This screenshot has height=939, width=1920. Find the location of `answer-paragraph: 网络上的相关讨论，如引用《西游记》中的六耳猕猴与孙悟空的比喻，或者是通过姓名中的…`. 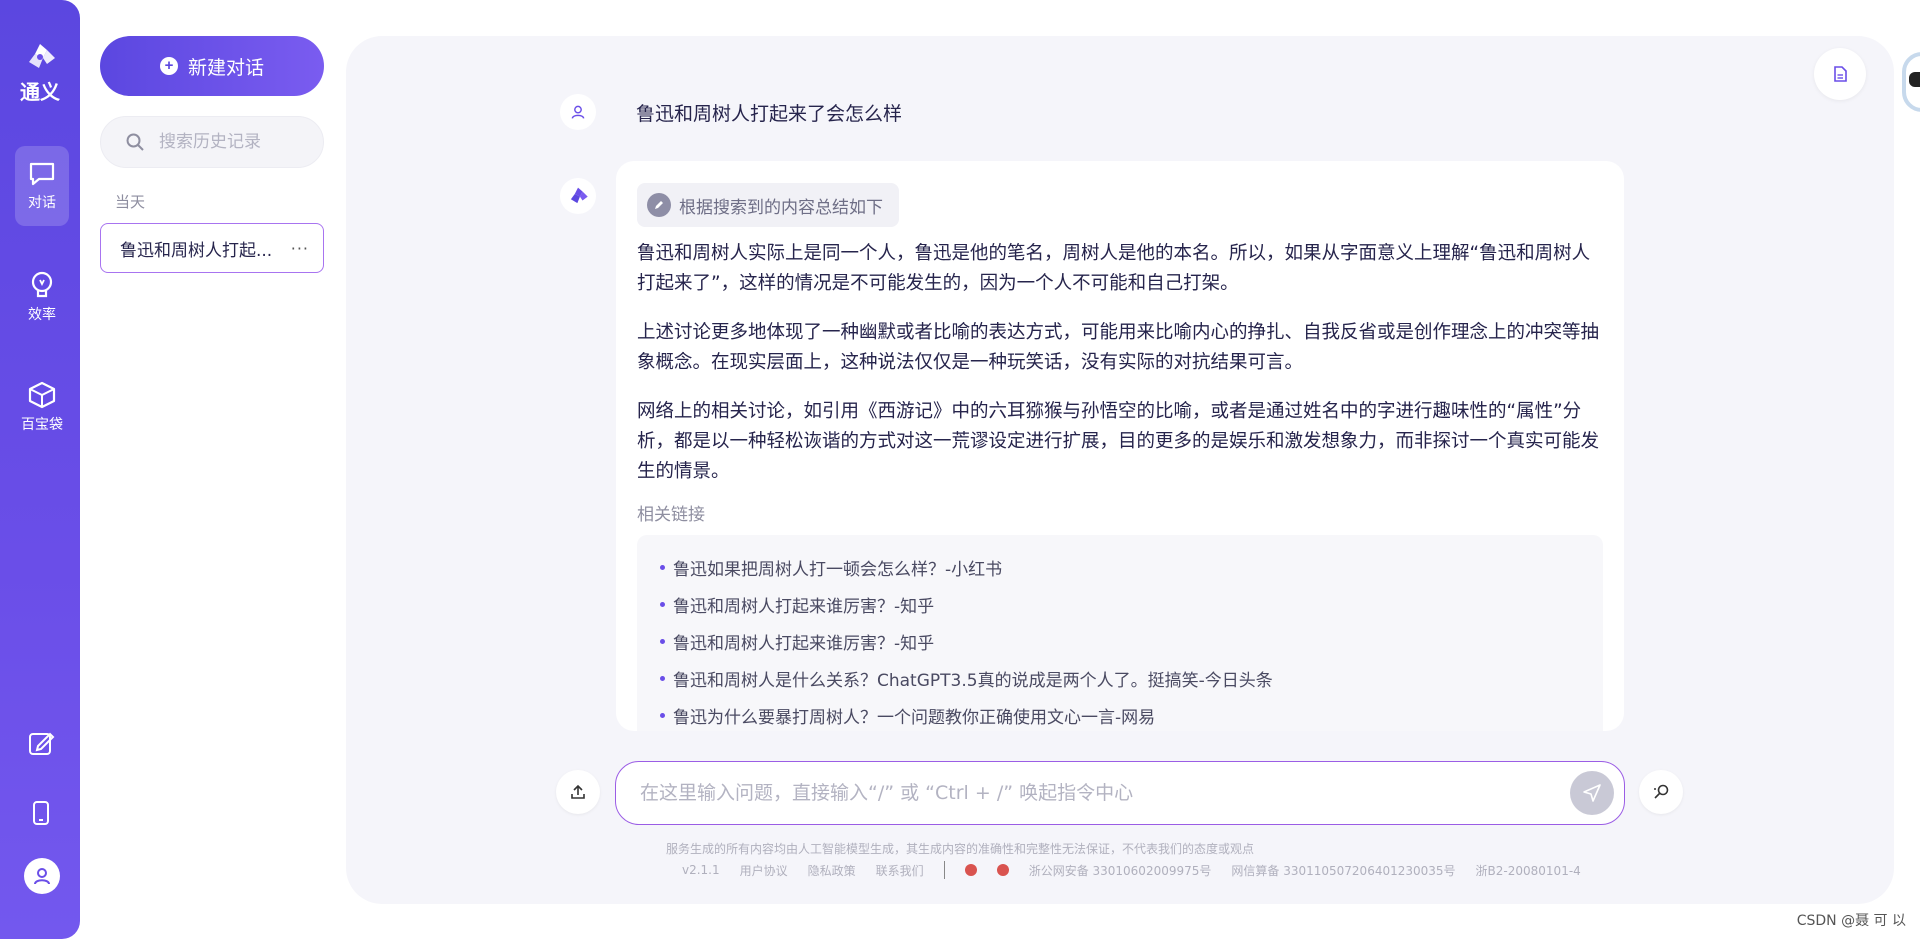

answer-paragraph: 网络上的相关讨论，如引用《西游记》中的六耳猕猴与孙悟空的比喻，或者是通过姓名中的… is located at coordinates (1118, 441).